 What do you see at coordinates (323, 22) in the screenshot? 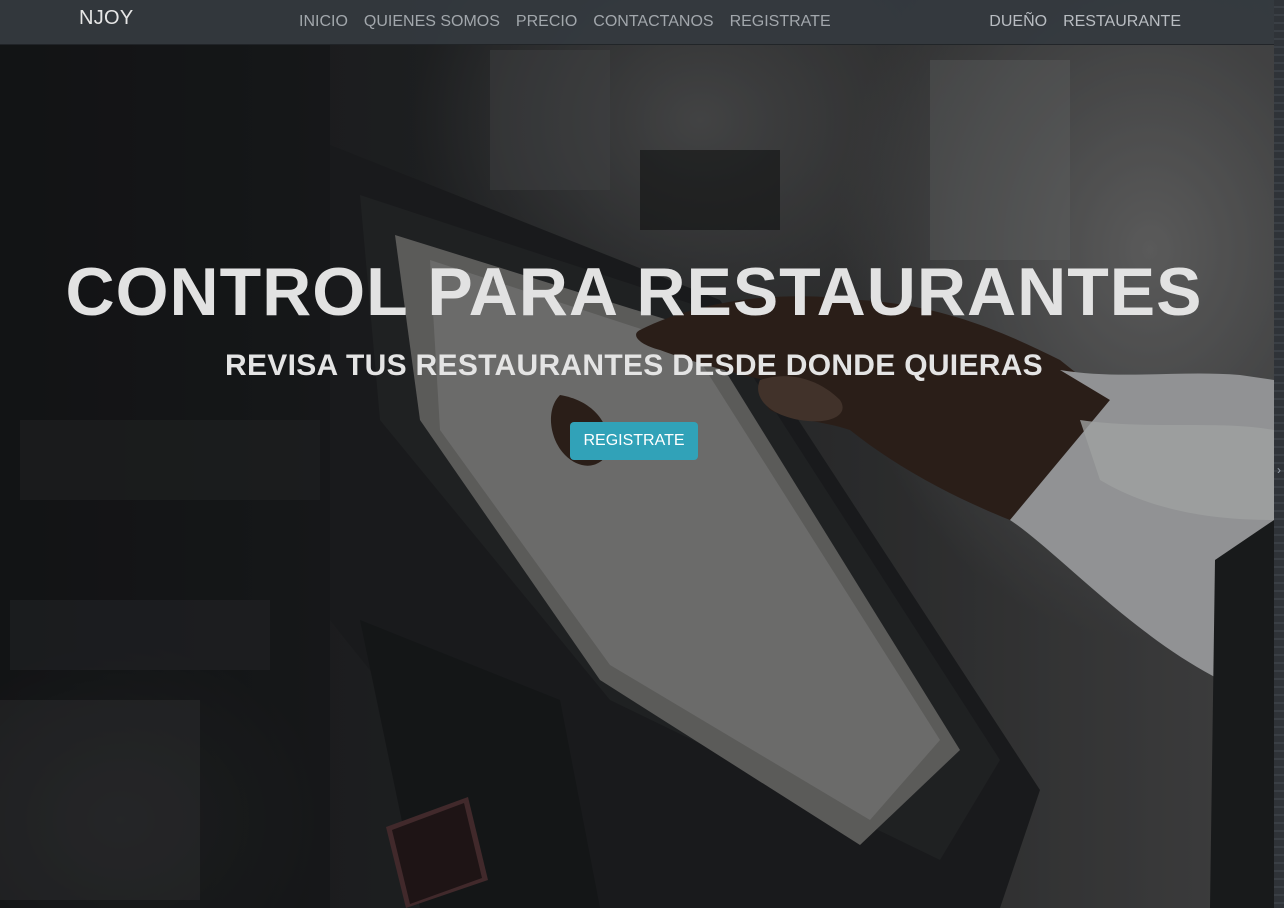
I see `nav-link-inicio: INICIO` at bounding box center [323, 22].